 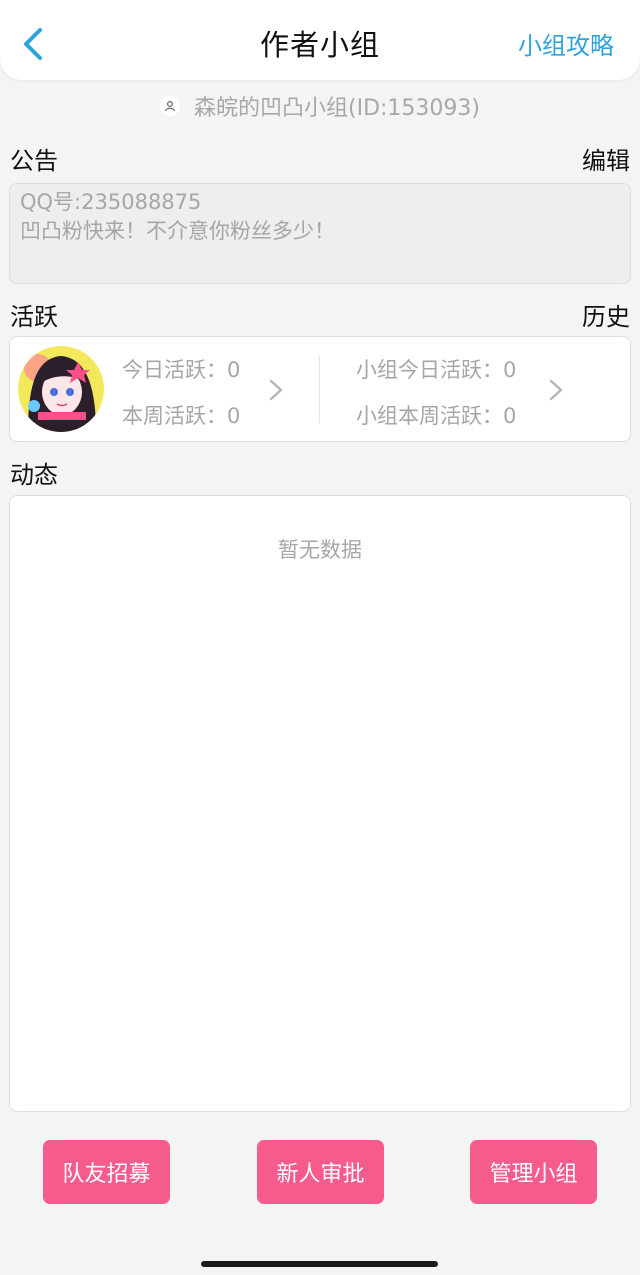 What do you see at coordinates (170, 106) in the screenshot?
I see `group-avatar` at bounding box center [170, 106].